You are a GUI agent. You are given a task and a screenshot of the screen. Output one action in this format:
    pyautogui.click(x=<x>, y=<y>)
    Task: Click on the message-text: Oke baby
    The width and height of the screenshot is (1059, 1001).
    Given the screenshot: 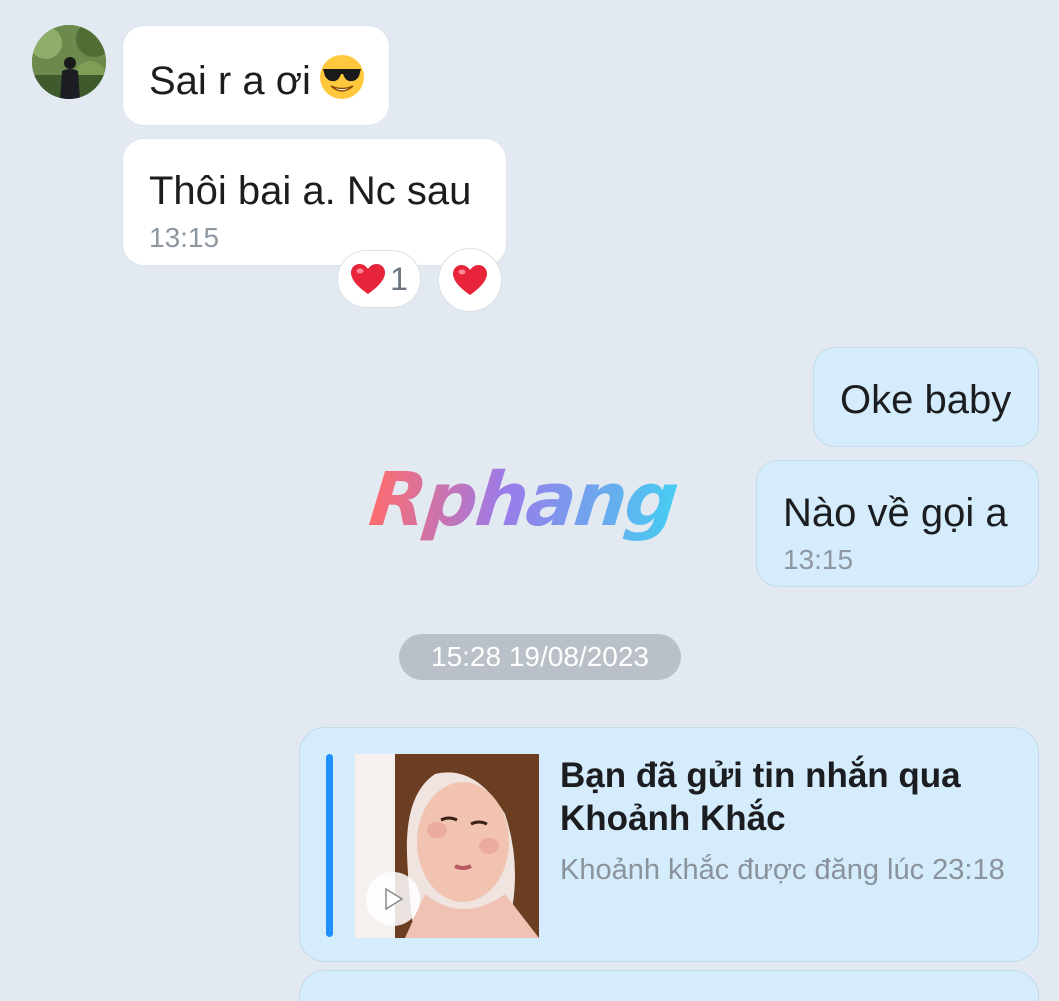 What is the action you would take?
    pyautogui.click(x=926, y=400)
    